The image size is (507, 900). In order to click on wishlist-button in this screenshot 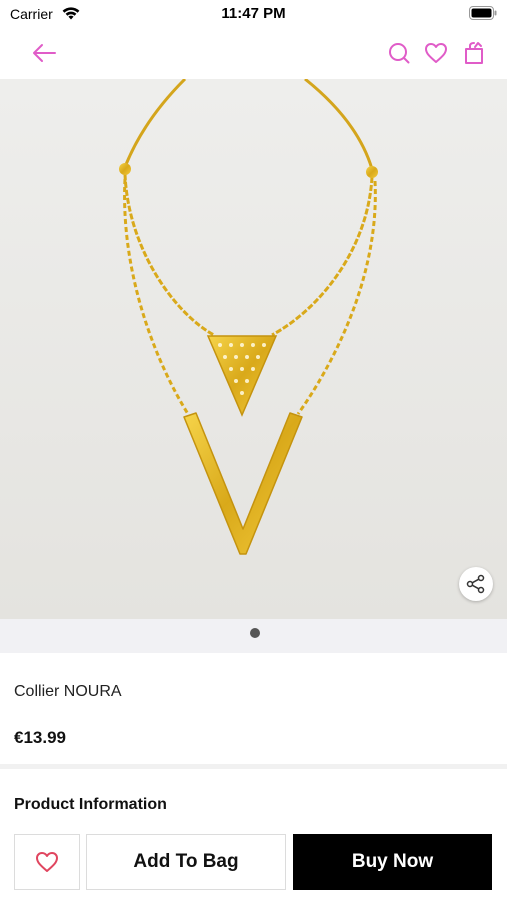, I will do `click(436, 53)`.